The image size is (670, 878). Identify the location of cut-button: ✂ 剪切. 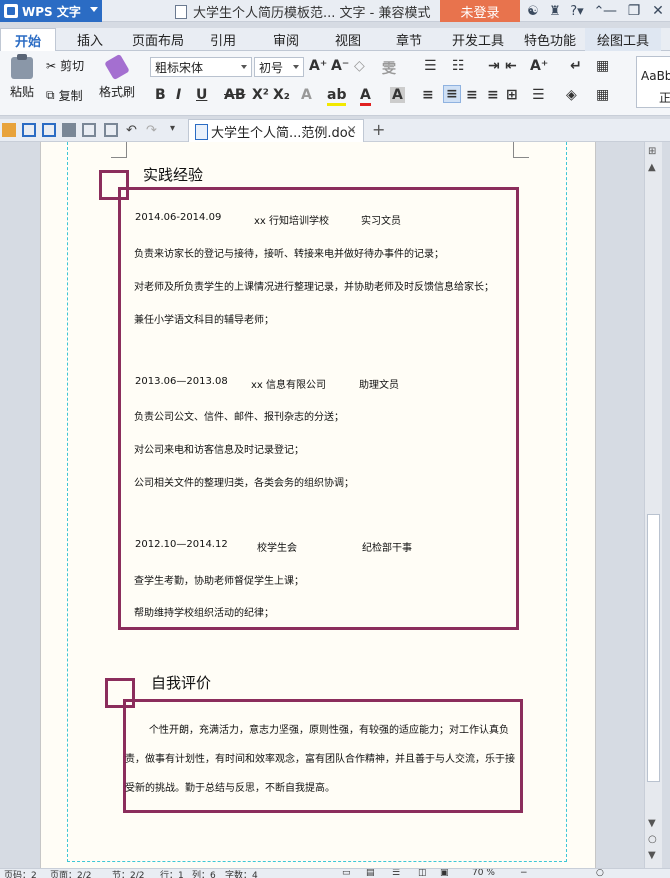
(65, 65).